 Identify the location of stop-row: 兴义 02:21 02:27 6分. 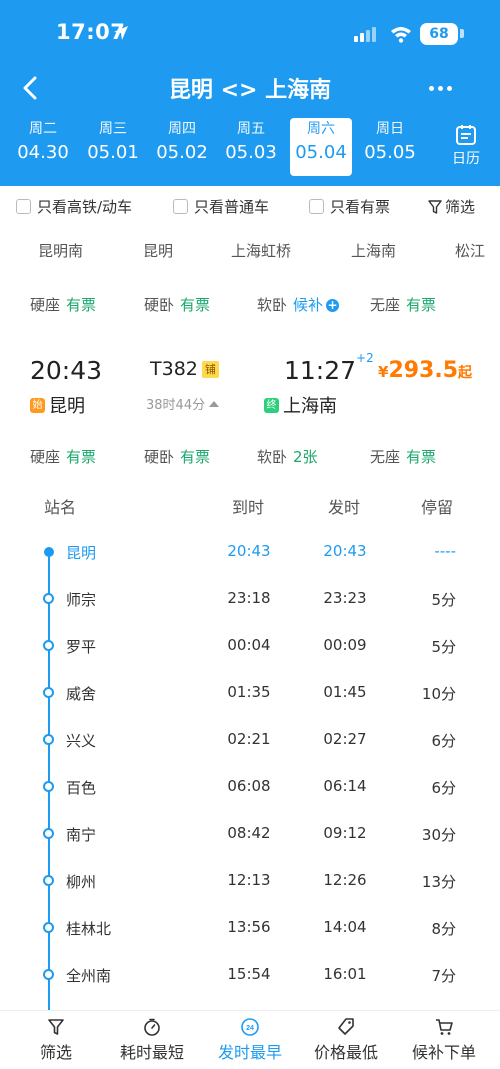
(250, 740).